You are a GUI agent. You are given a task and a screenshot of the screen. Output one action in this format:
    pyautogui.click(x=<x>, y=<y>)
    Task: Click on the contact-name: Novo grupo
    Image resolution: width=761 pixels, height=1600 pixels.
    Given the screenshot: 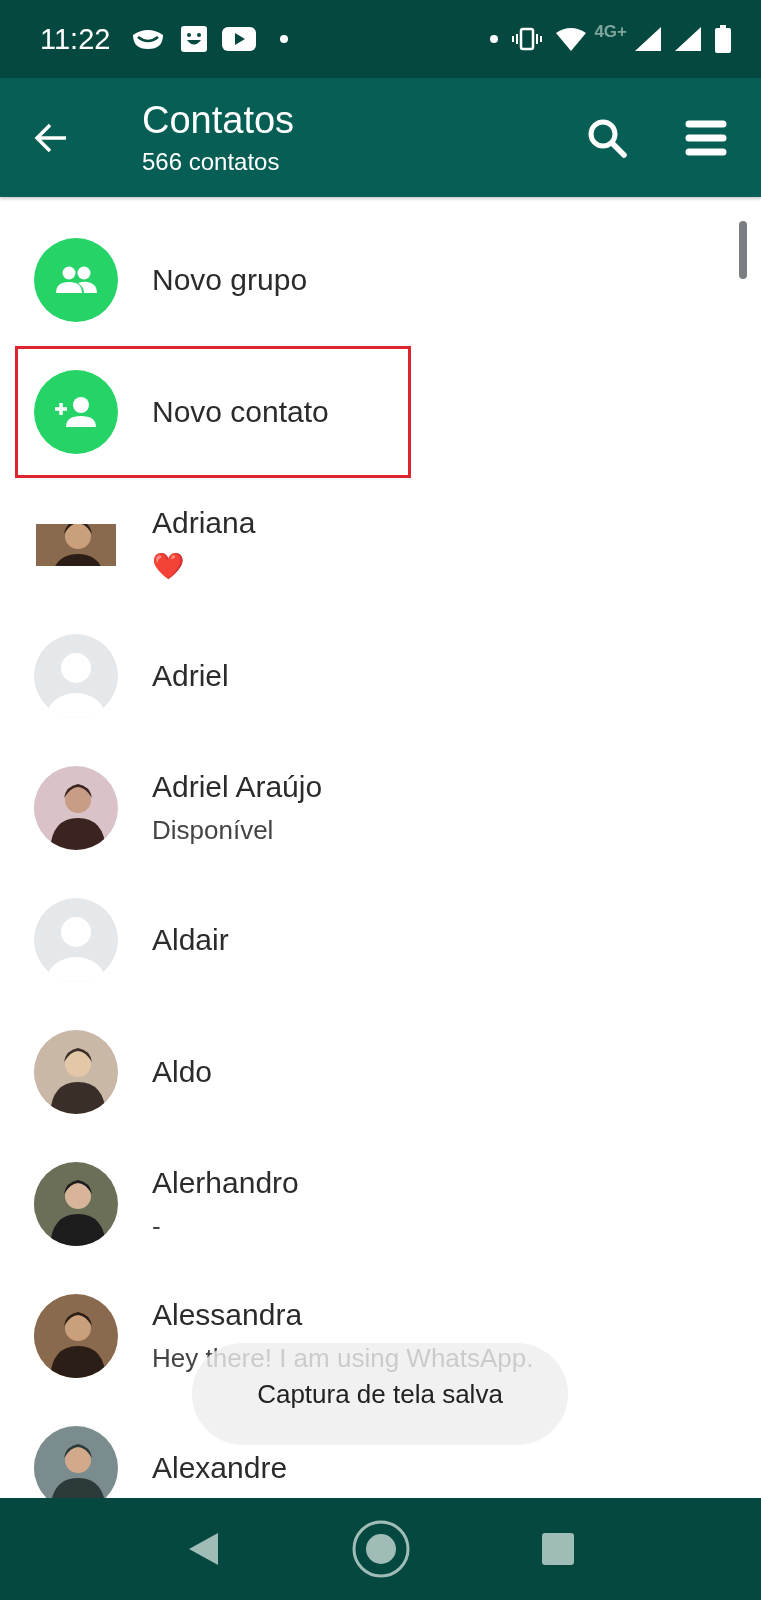 What is the action you would take?
    pyautogui.click(x=230, y=280)
    